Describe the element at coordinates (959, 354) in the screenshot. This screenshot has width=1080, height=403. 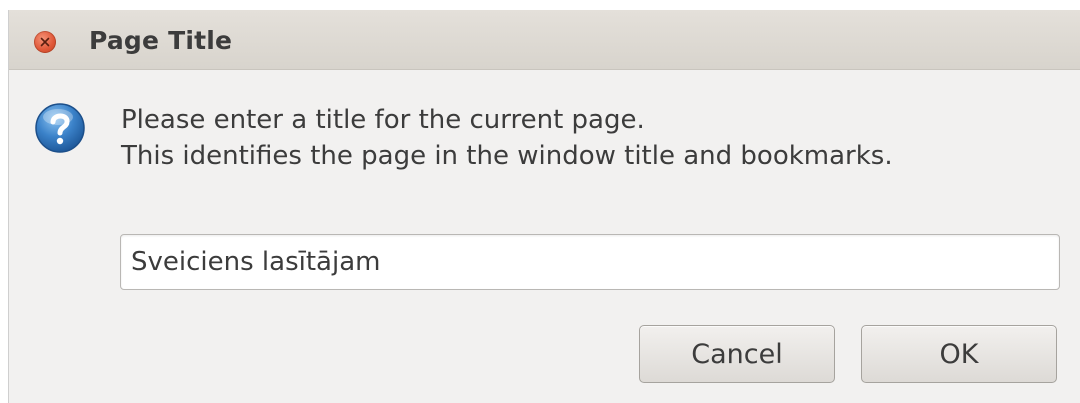
I see `ok-button: OK` at that location.